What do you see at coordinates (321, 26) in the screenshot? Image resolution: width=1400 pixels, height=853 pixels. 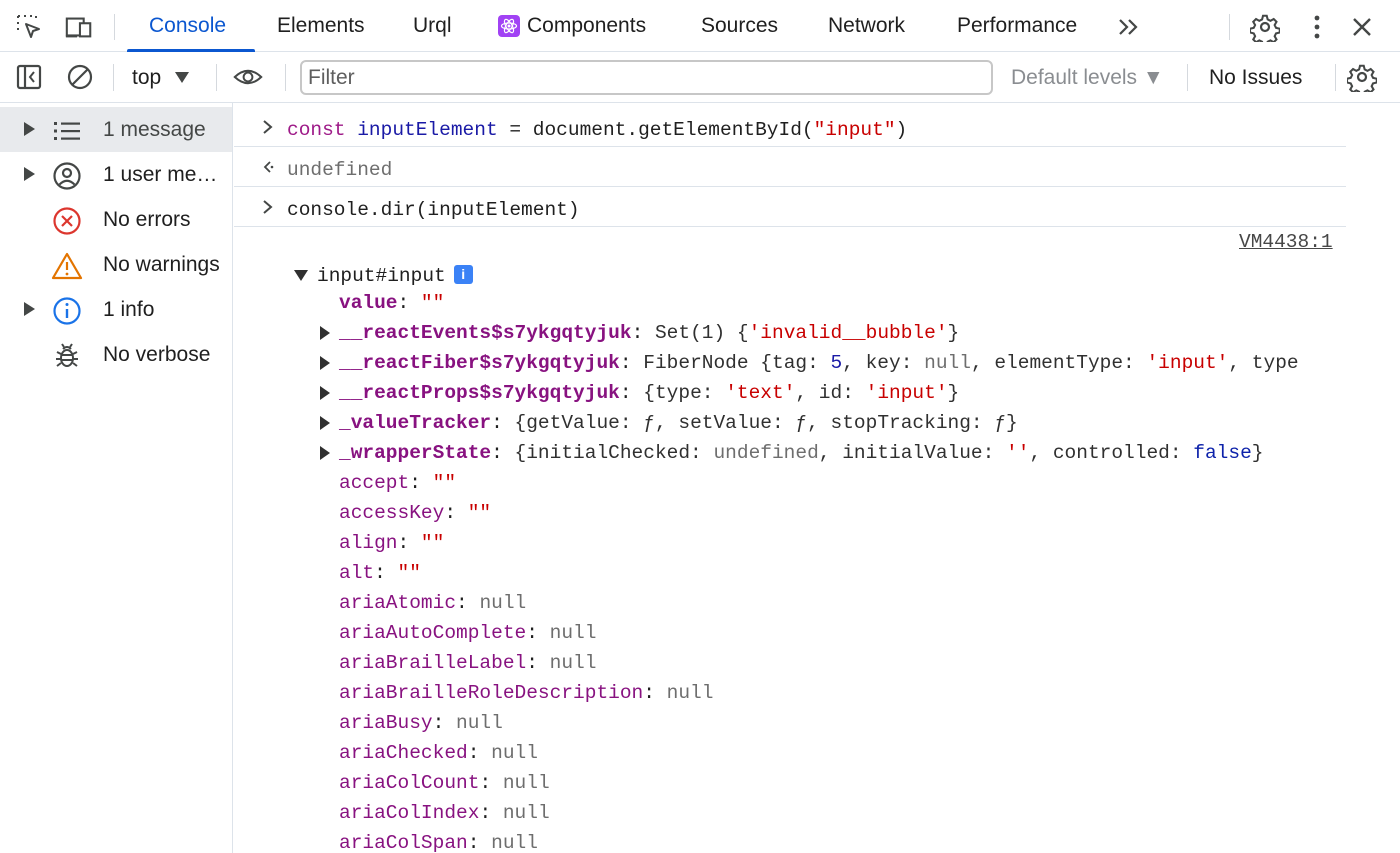 I see `tab-elements: Elements` at bounding box center [321, 26].